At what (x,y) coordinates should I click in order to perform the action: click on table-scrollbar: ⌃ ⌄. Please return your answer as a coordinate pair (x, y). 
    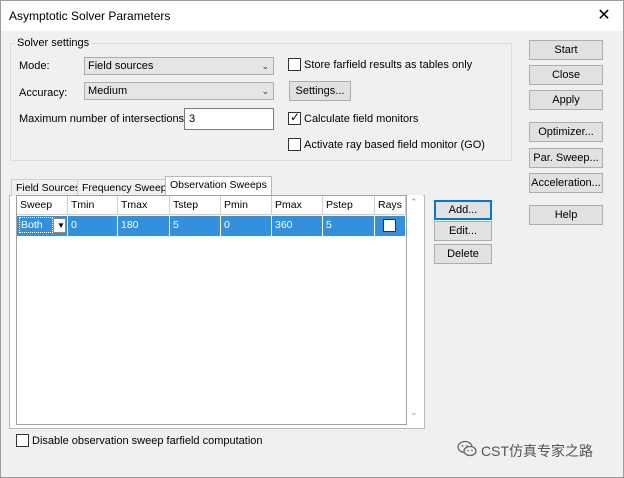
    Looking at the image, I should click on (415, 310).